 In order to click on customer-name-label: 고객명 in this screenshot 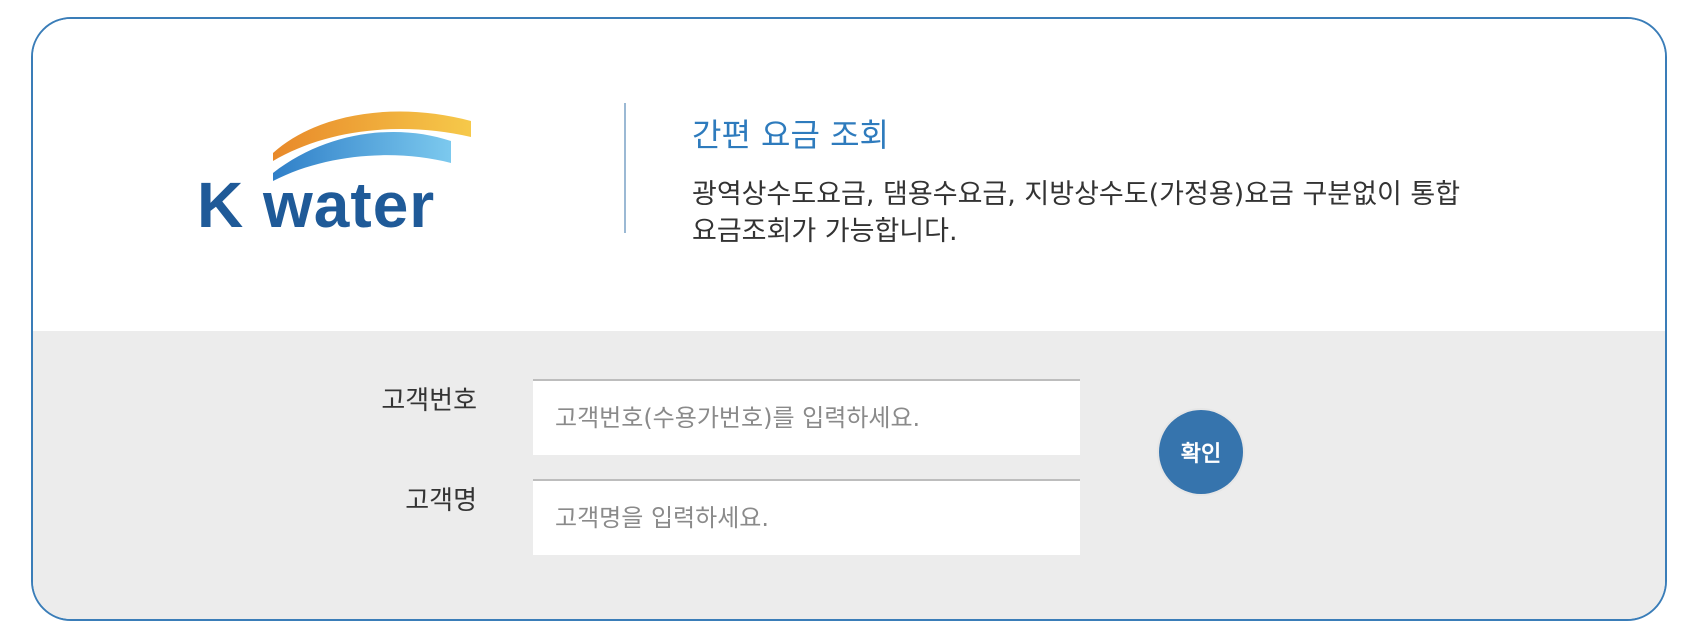, I will do `click(441, 501)`.